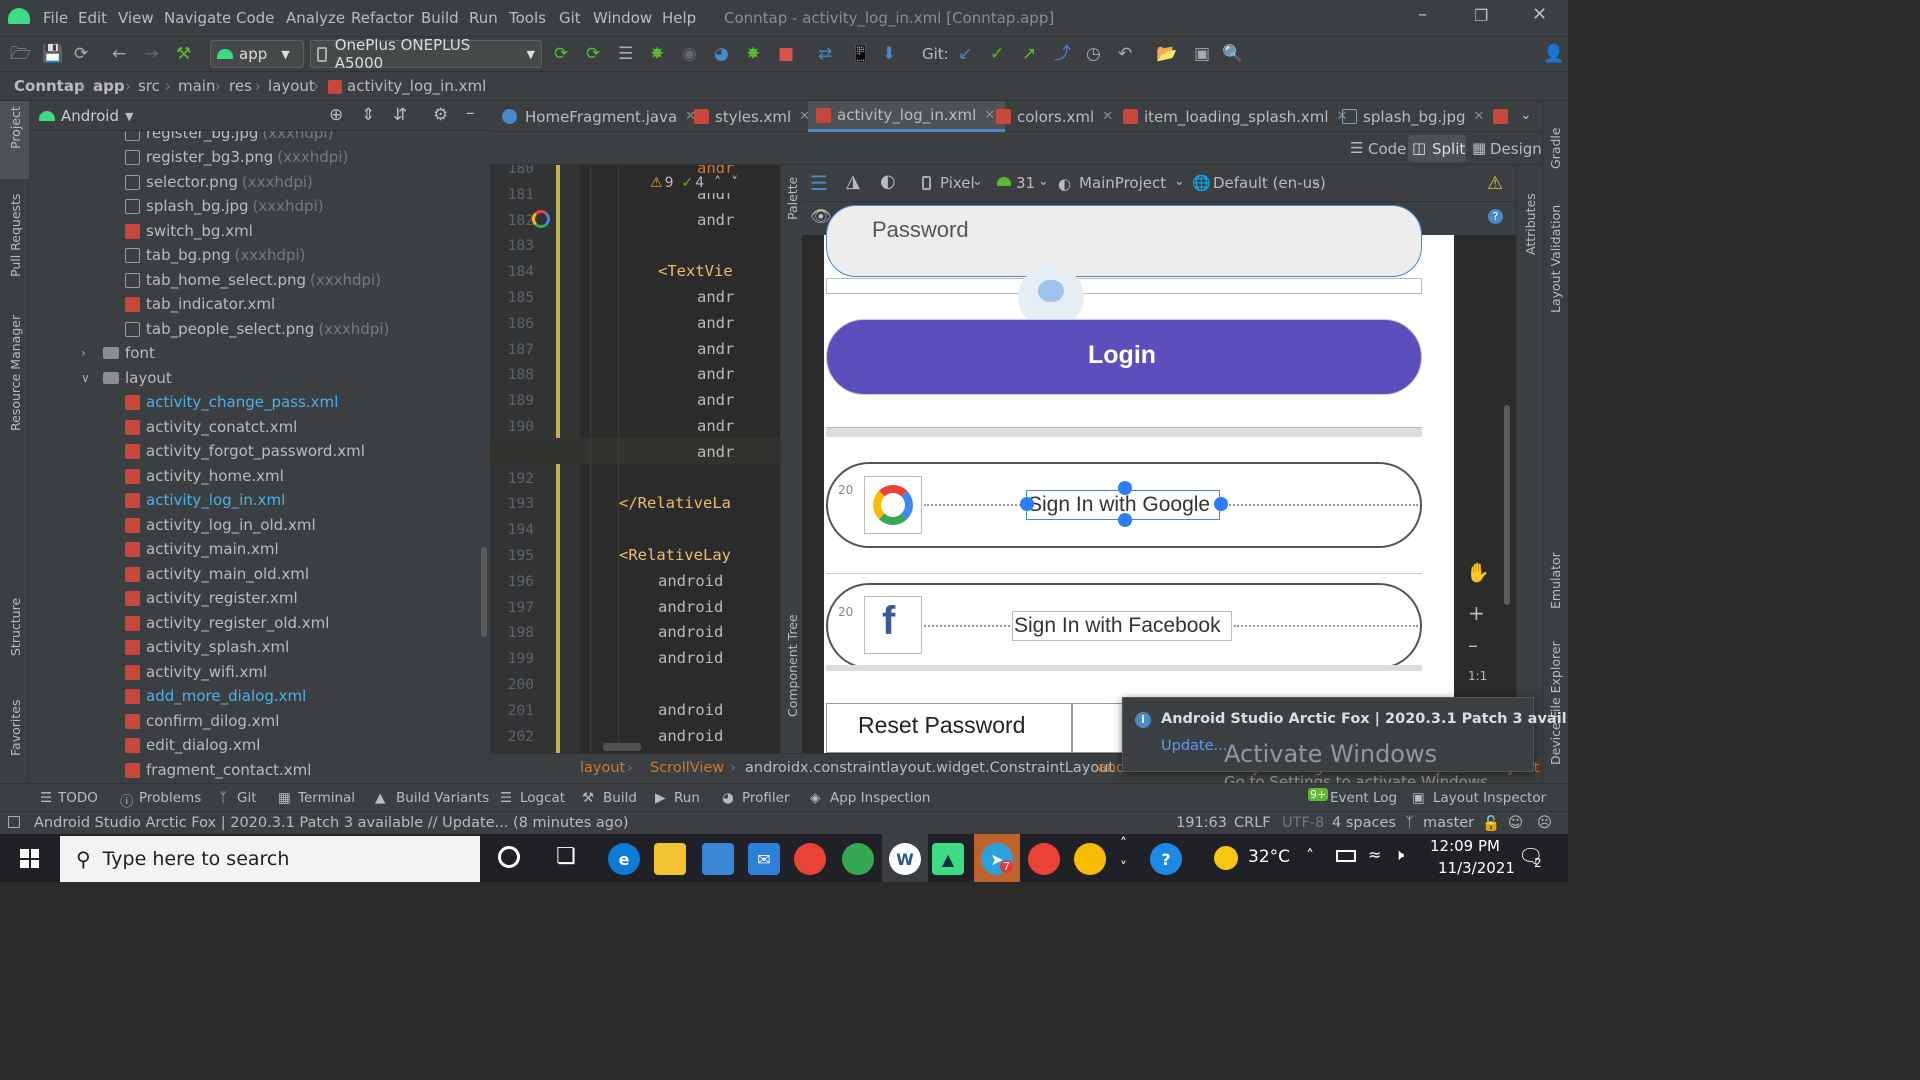 The width and height of the screenshot is (1920, 1080). I want to click on breadcrumb-item: Conntap, so click(49, 86).